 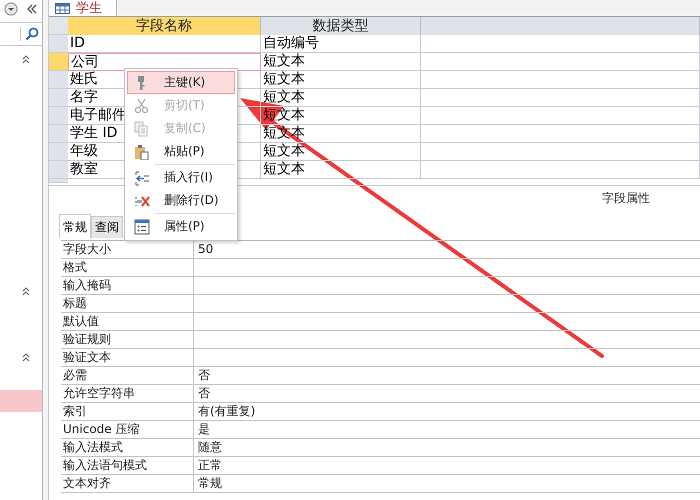 What do you see at coordinates (21, 401) in the screenshot?
I see `selected-nav-item` at bounding box center [21, 401].